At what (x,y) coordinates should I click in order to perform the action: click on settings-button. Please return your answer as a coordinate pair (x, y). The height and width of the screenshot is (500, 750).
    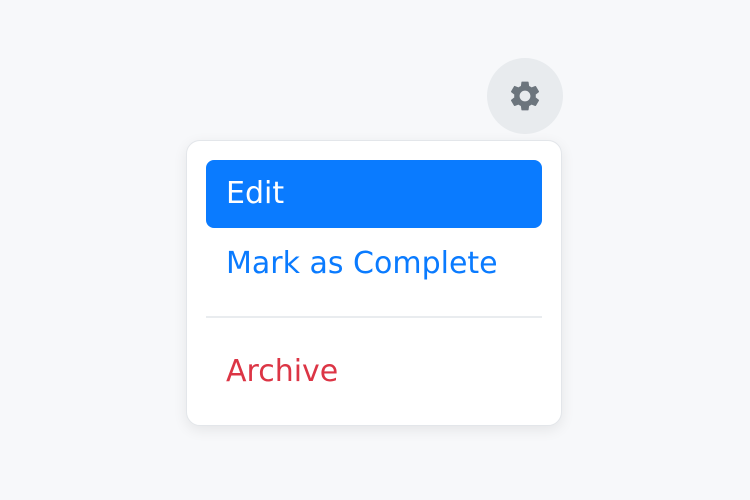
    Looking at the image, I should click on (525, 96).